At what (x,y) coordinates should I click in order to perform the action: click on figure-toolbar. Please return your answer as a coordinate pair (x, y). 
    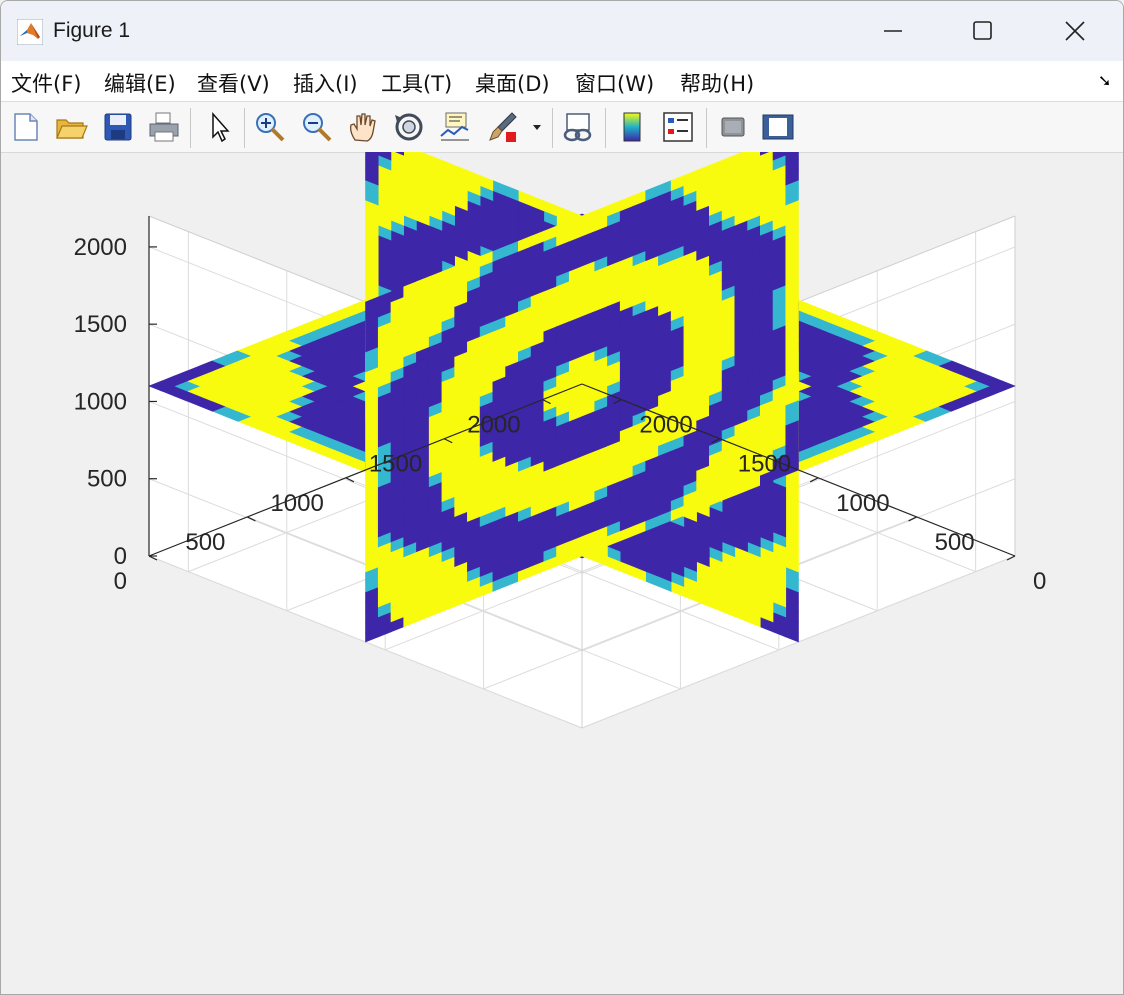
    Looking at the image, I should click on (562, 127).